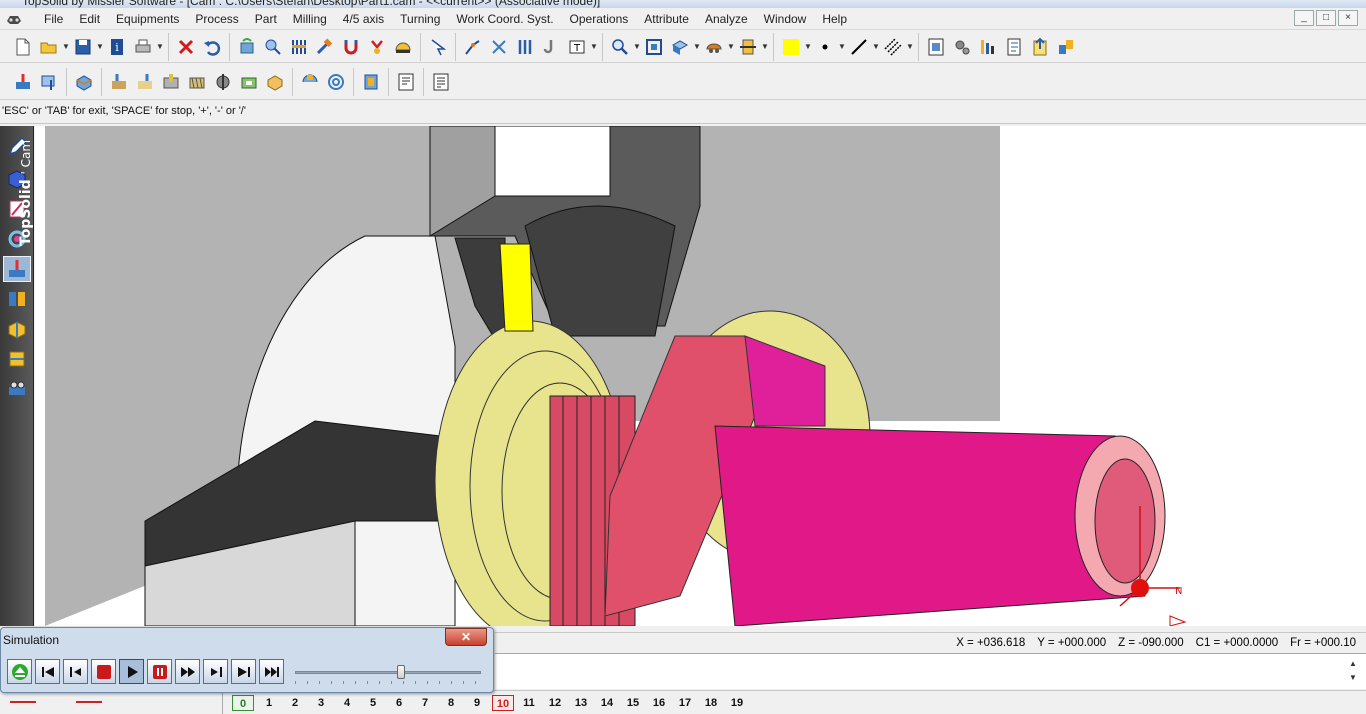 The width and height of the screenshot is (1366, 714). What do you see at coordinates (910, 47) in the screenshot?
I see `hatch-dropdown-arrow: ▼` at bounding box center [910, 47].